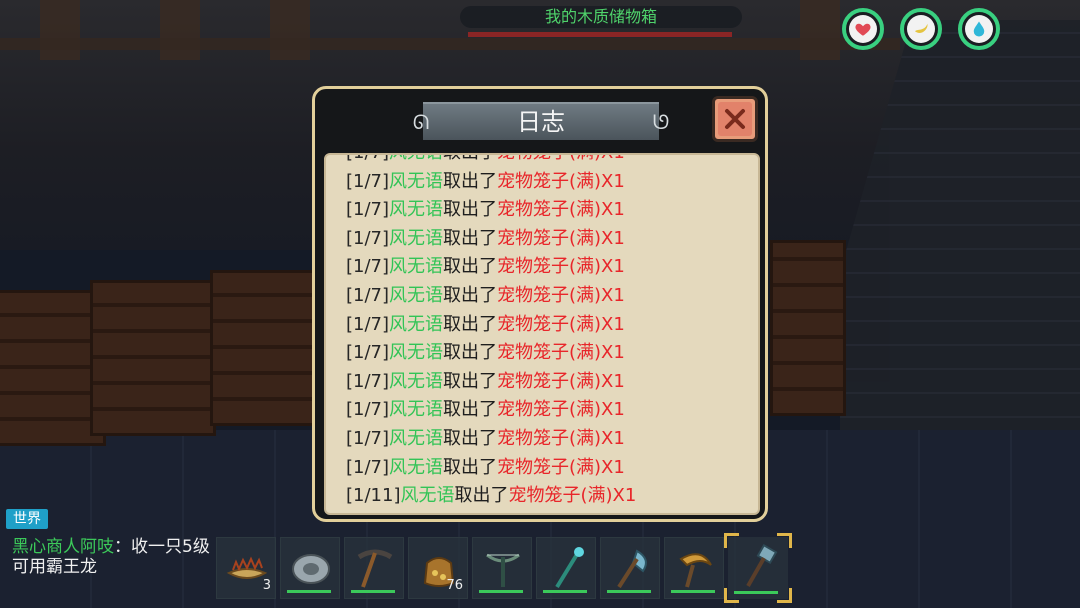 Image resolution: width=1080 pixels, height=608 pixels. What do you see at coordinates (762, 565) in the screenshot?
I see `hammer-icon` at bounding box center [762, 565].